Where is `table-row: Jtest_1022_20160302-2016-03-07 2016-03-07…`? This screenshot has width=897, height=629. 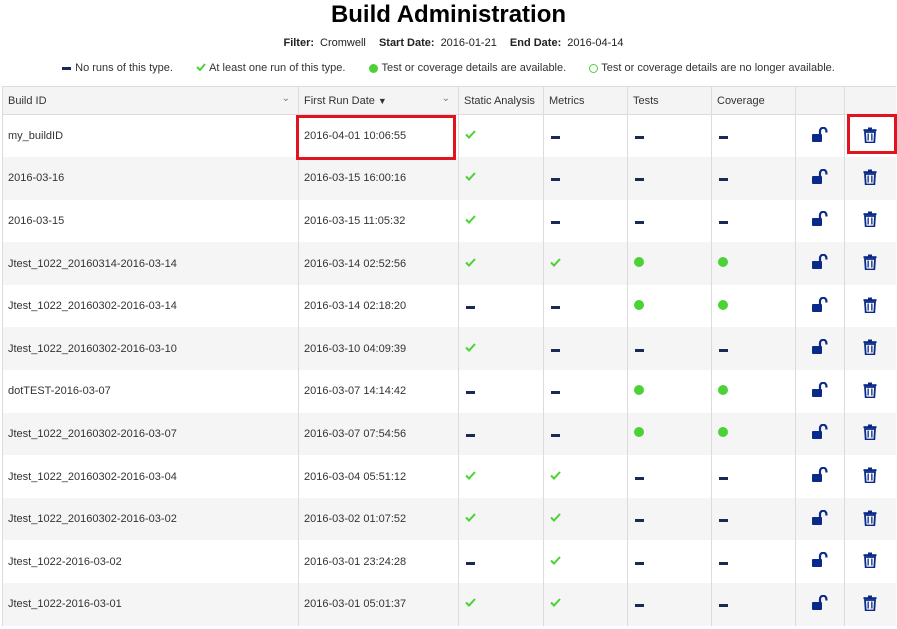 table-row: Jtest_1022_20160302-2016-03-07 2016-03-07… is located at coordinates (449, 434).